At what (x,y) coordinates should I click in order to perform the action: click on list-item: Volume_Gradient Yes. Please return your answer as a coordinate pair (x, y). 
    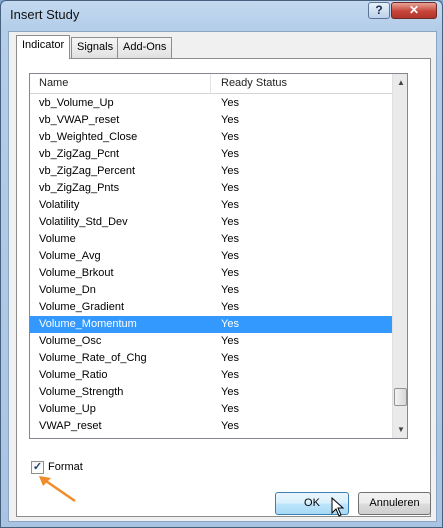
    Looking at the image, I should click on (211, 307).